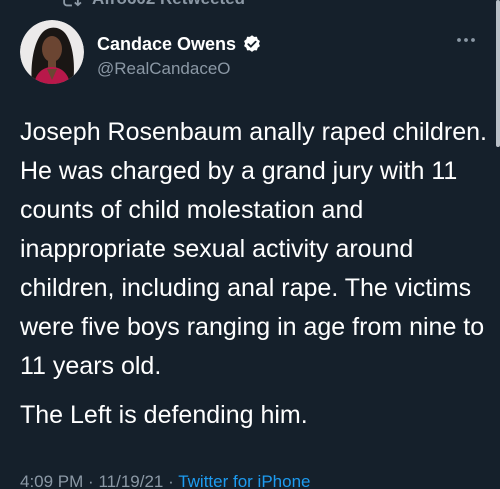 The width and height of the screenshot is (500, 489). I want to click on retweet-context: Afro602 Retweeted, so click(152, 5).